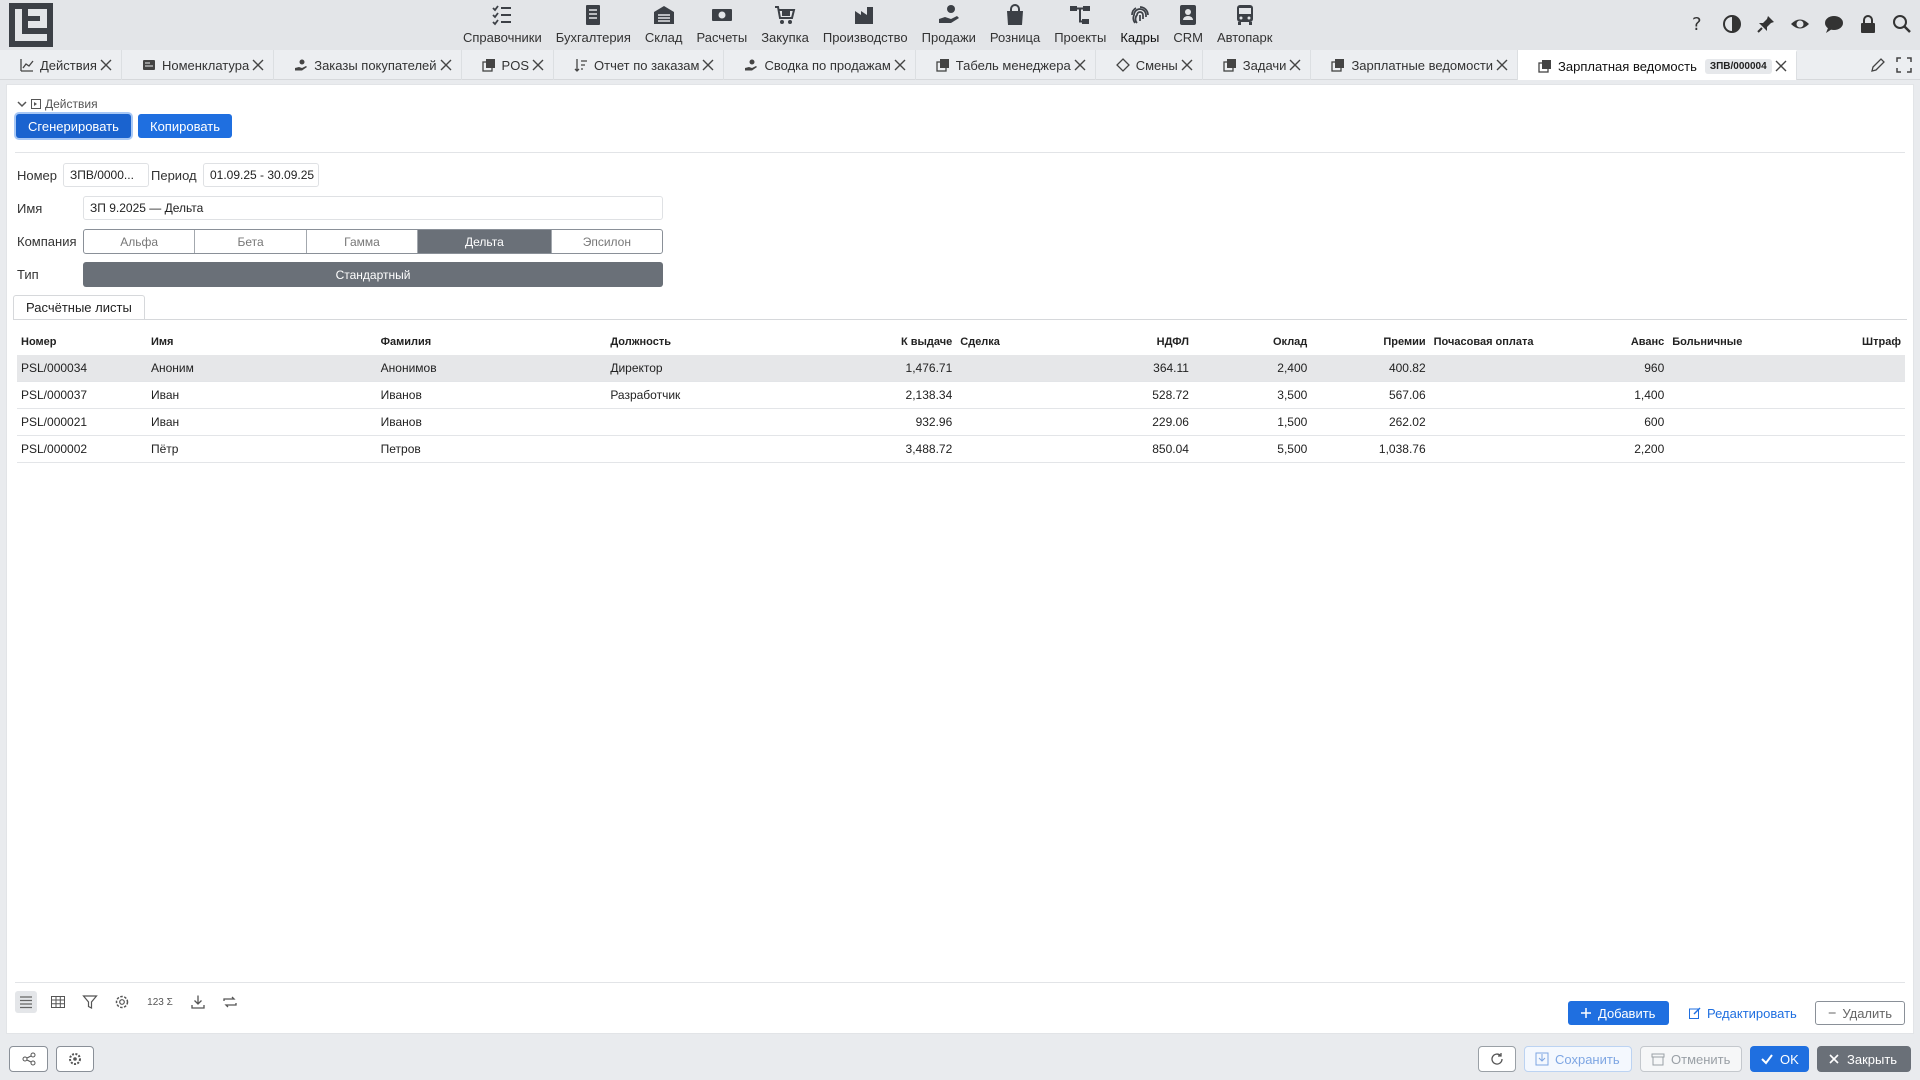 The height and width of the screenshot is (1080, 1920). What do you see at coordinates (949, 25) in the screenshot?
I see `menu-item-hand-money: Продажи` at bounding box center [949, 25].